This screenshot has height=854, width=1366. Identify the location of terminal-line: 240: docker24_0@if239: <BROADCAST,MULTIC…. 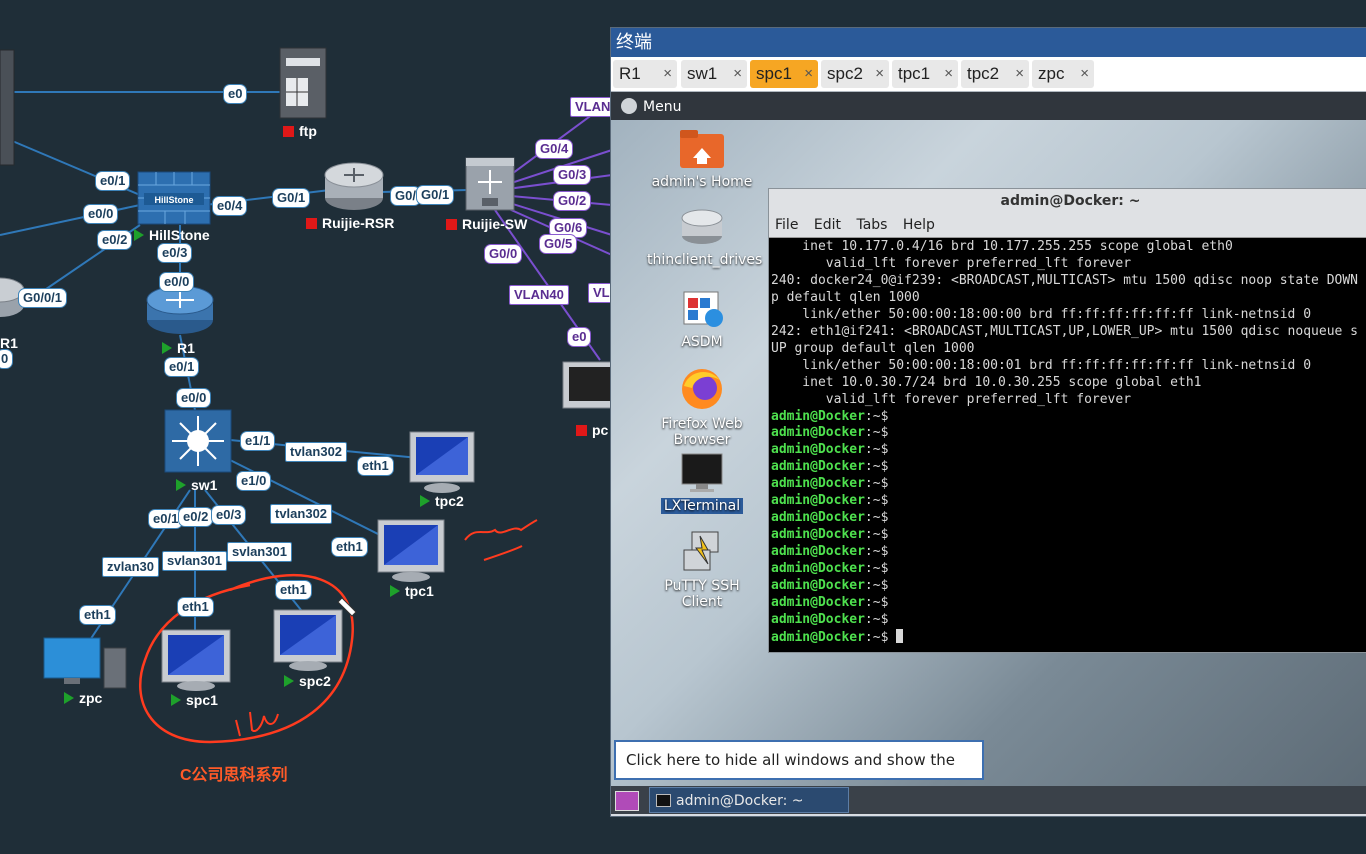
(1064, 280).